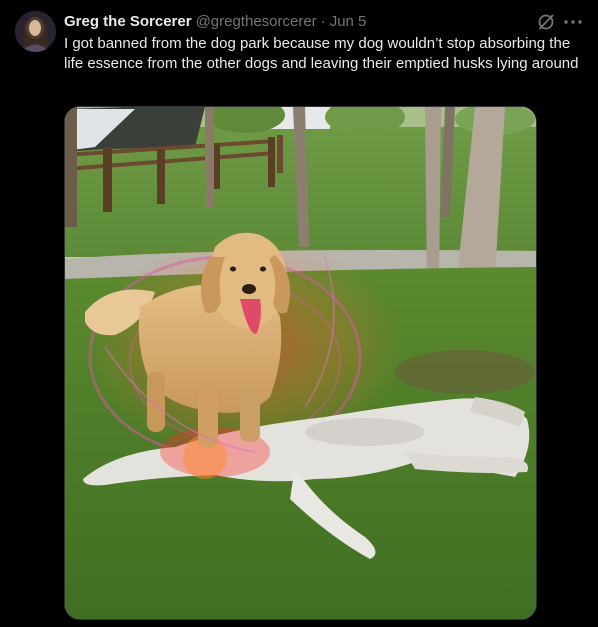 The height and width of the screenshot is (627, 598). What do you see at coordinates (546, 22) in the screenshot?
I see `grok-icon` at bounding box center [546, 22].